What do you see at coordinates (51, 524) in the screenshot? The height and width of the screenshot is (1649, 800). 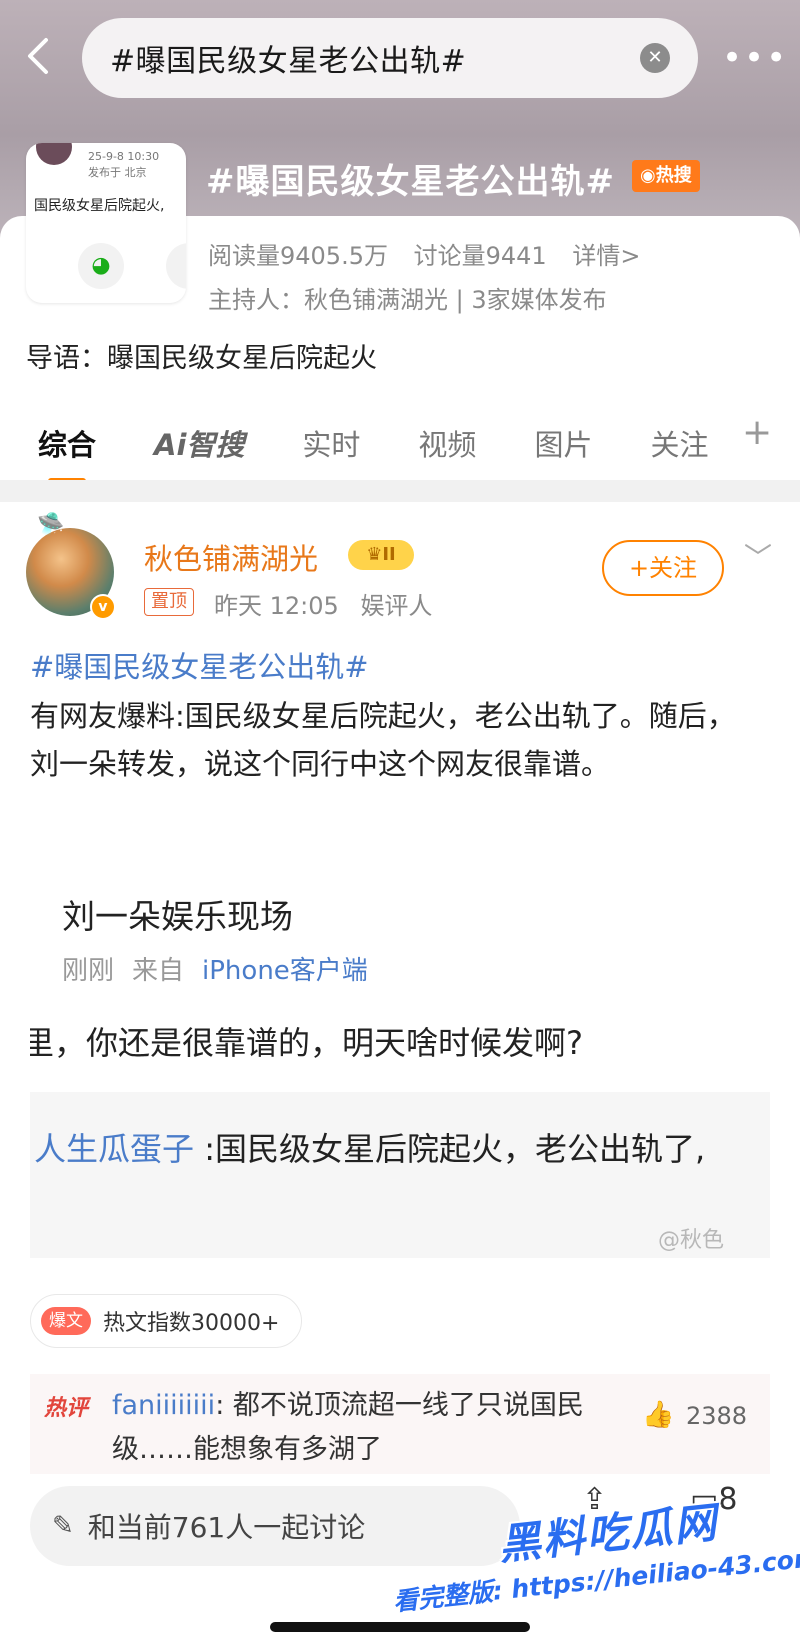 I see `ufo-decoration-icon: 🛸` at bounding box center [51, 524].